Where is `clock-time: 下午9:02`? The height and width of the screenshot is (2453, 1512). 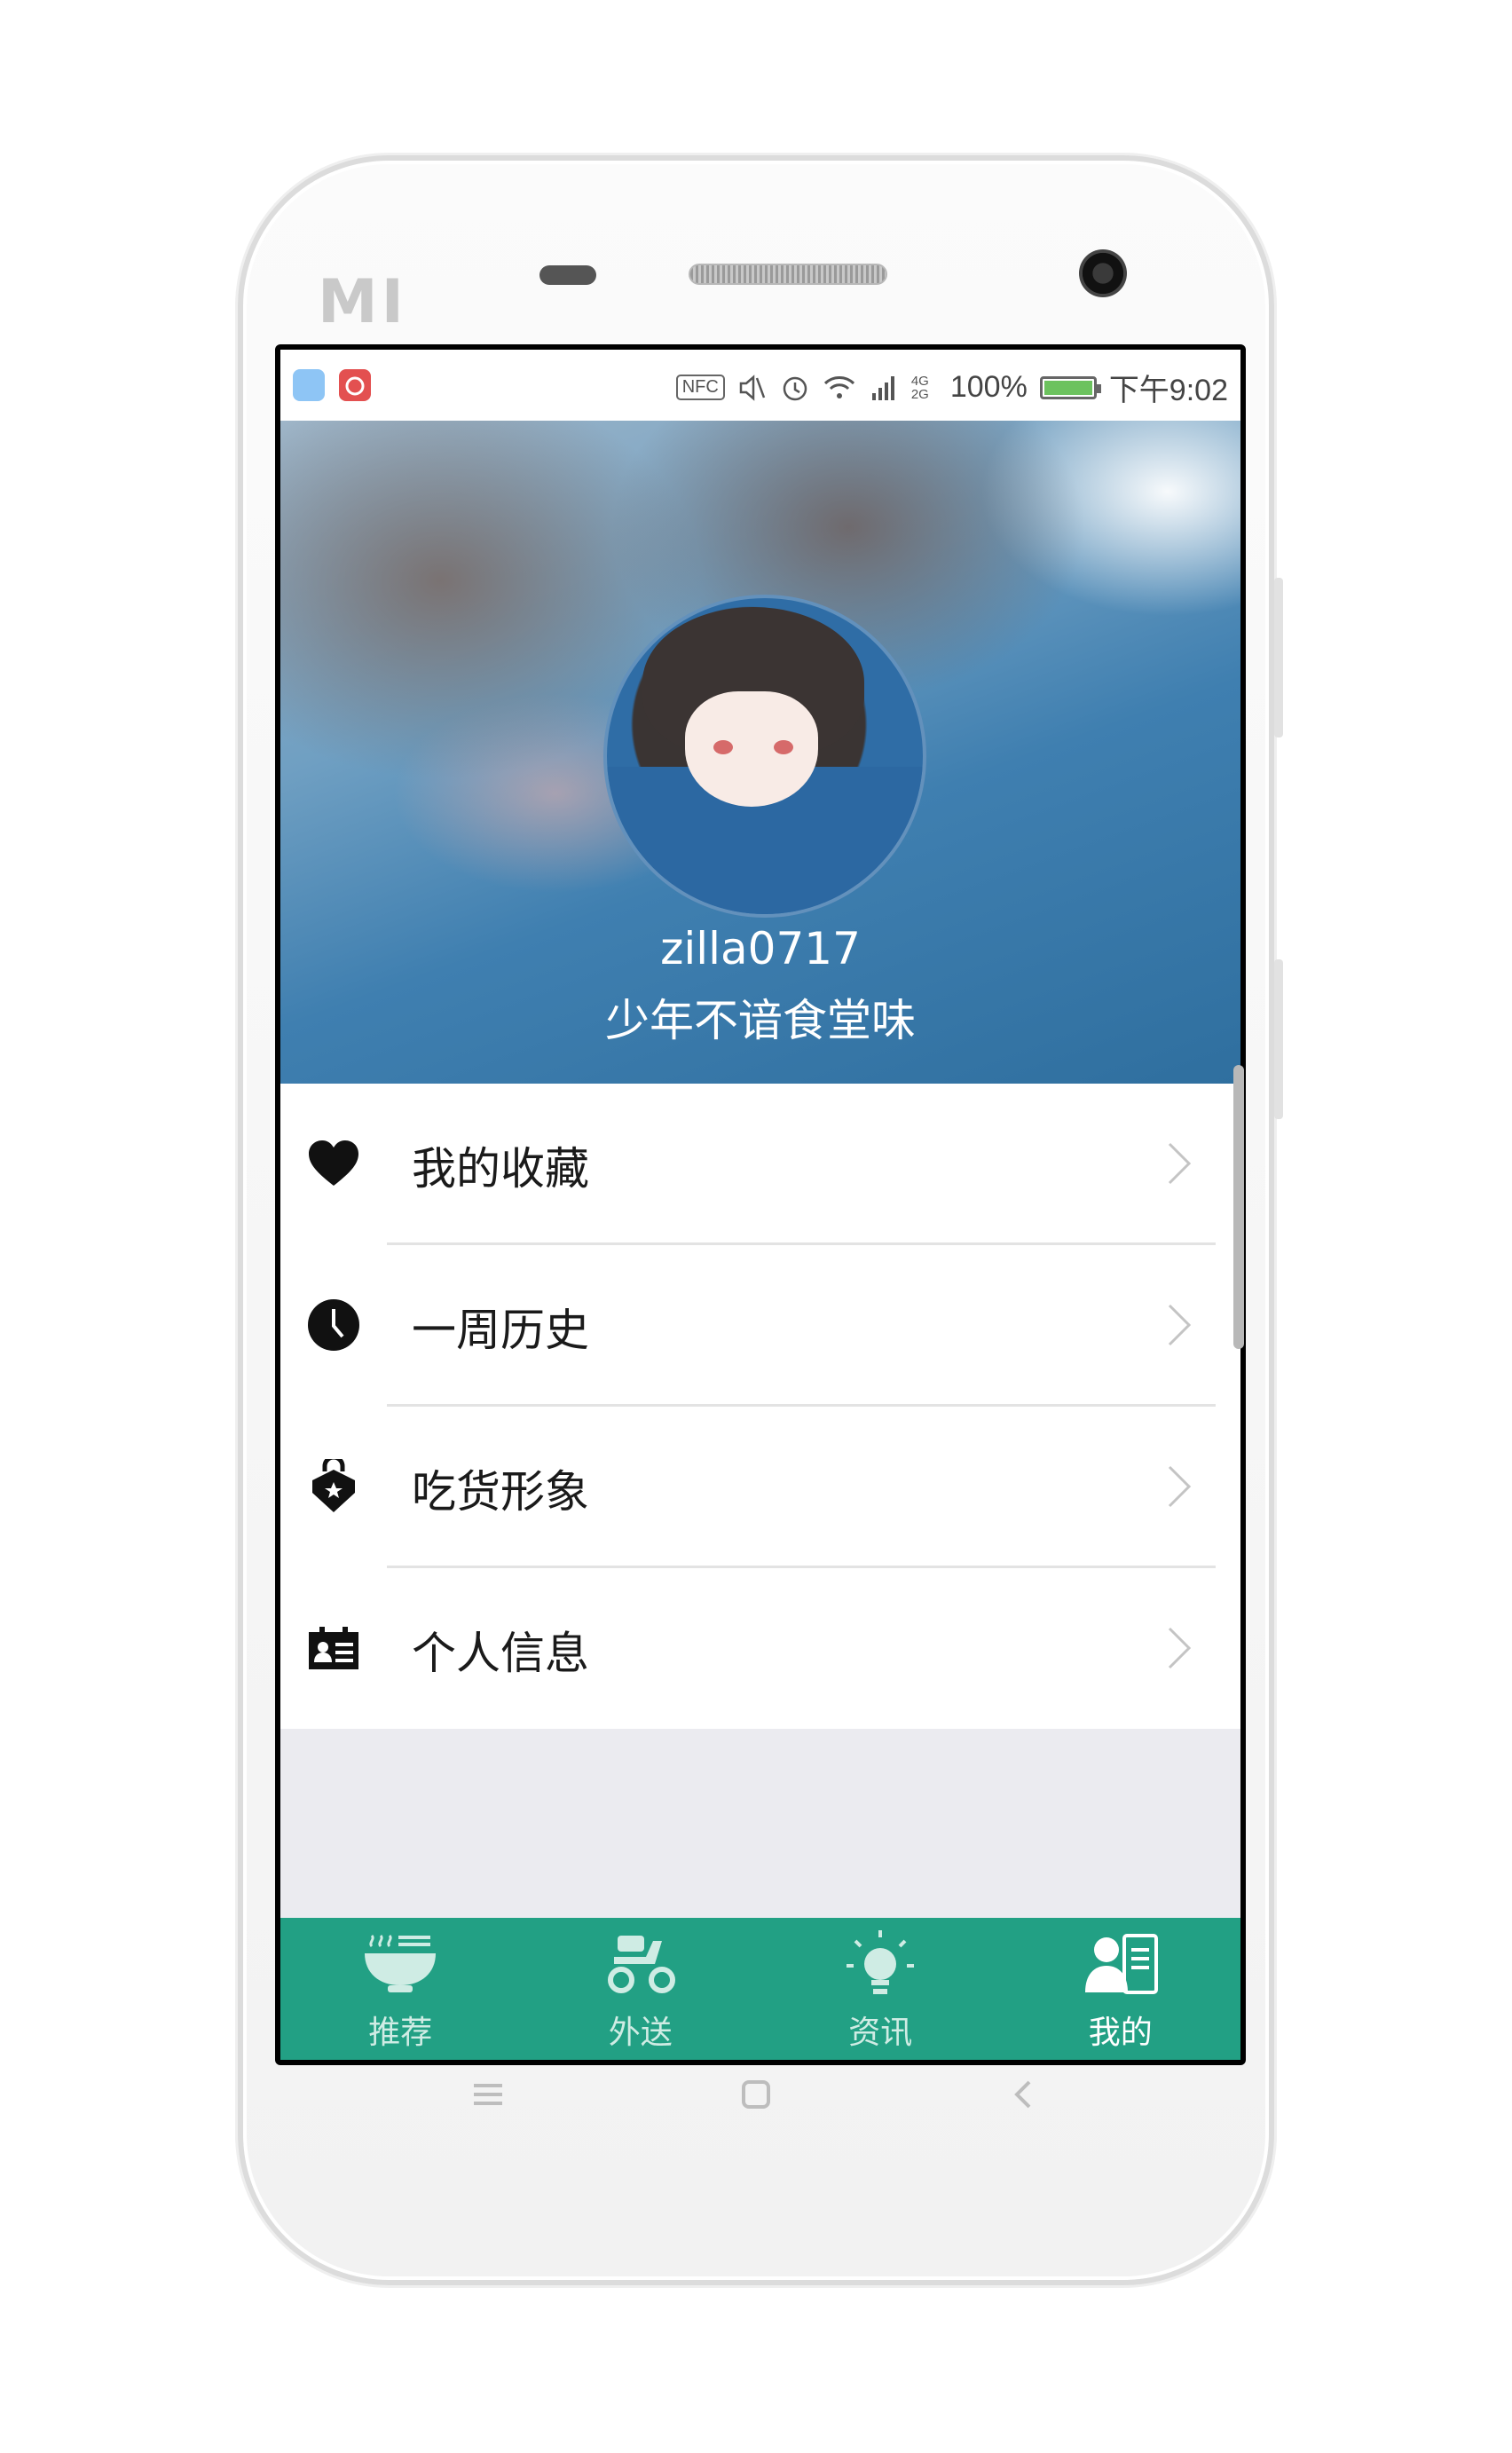 clock-time: 下午9:02 is located at coordinates (1168, 390).